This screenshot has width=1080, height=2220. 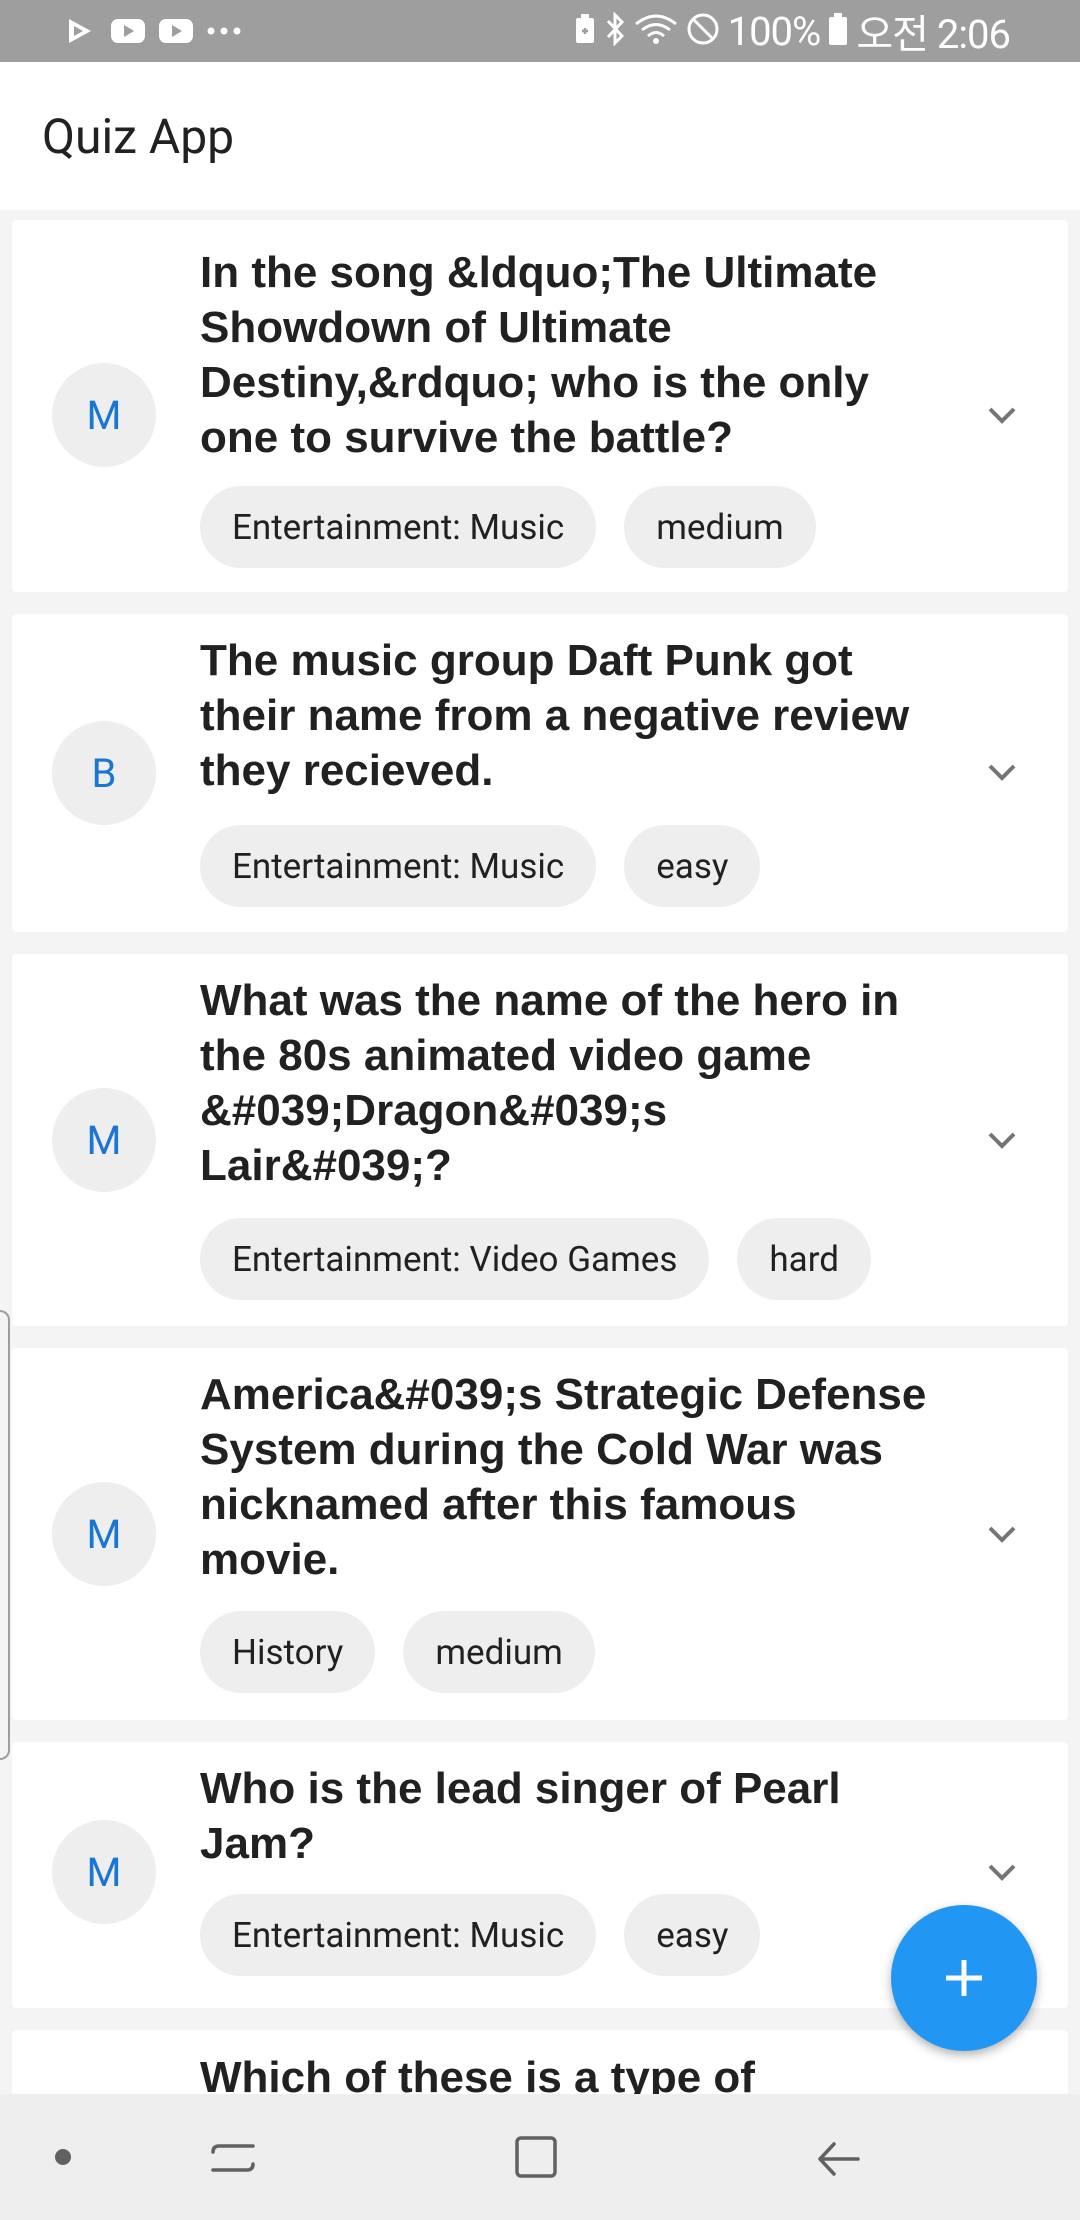 I want to click on plus-icon, so click(x=964, y=1978).